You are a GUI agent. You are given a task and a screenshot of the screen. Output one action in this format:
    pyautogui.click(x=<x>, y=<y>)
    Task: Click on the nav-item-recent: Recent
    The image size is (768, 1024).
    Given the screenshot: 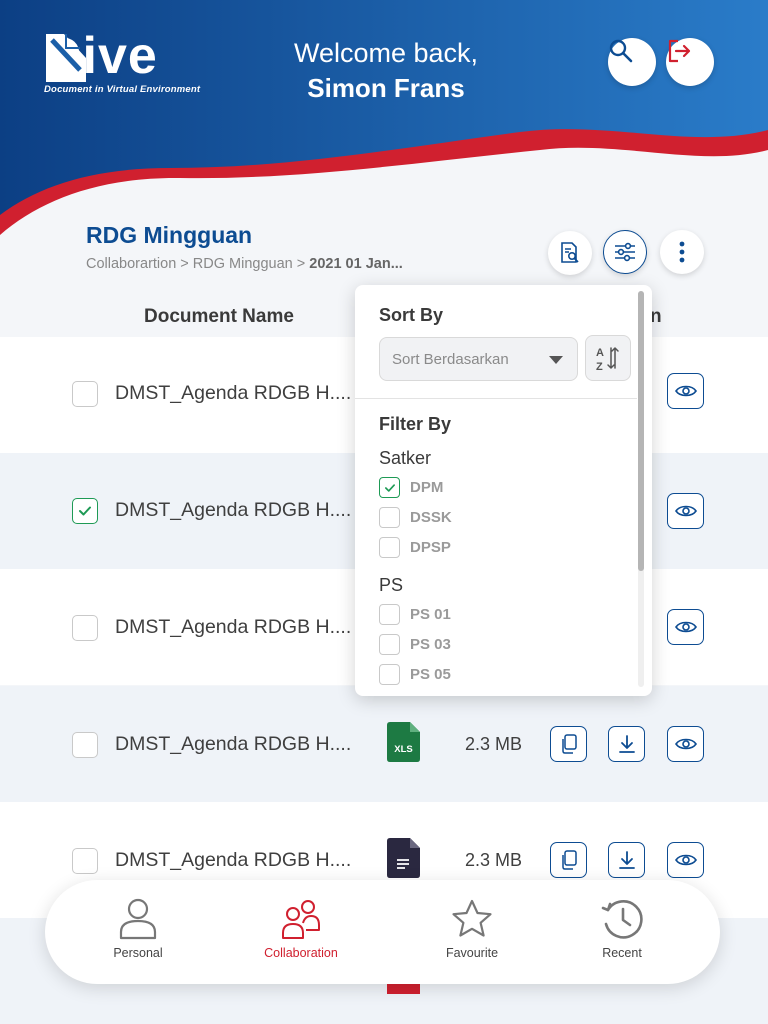 What is the action you would take?
    pyautogui.click(x=622, y=929)
    